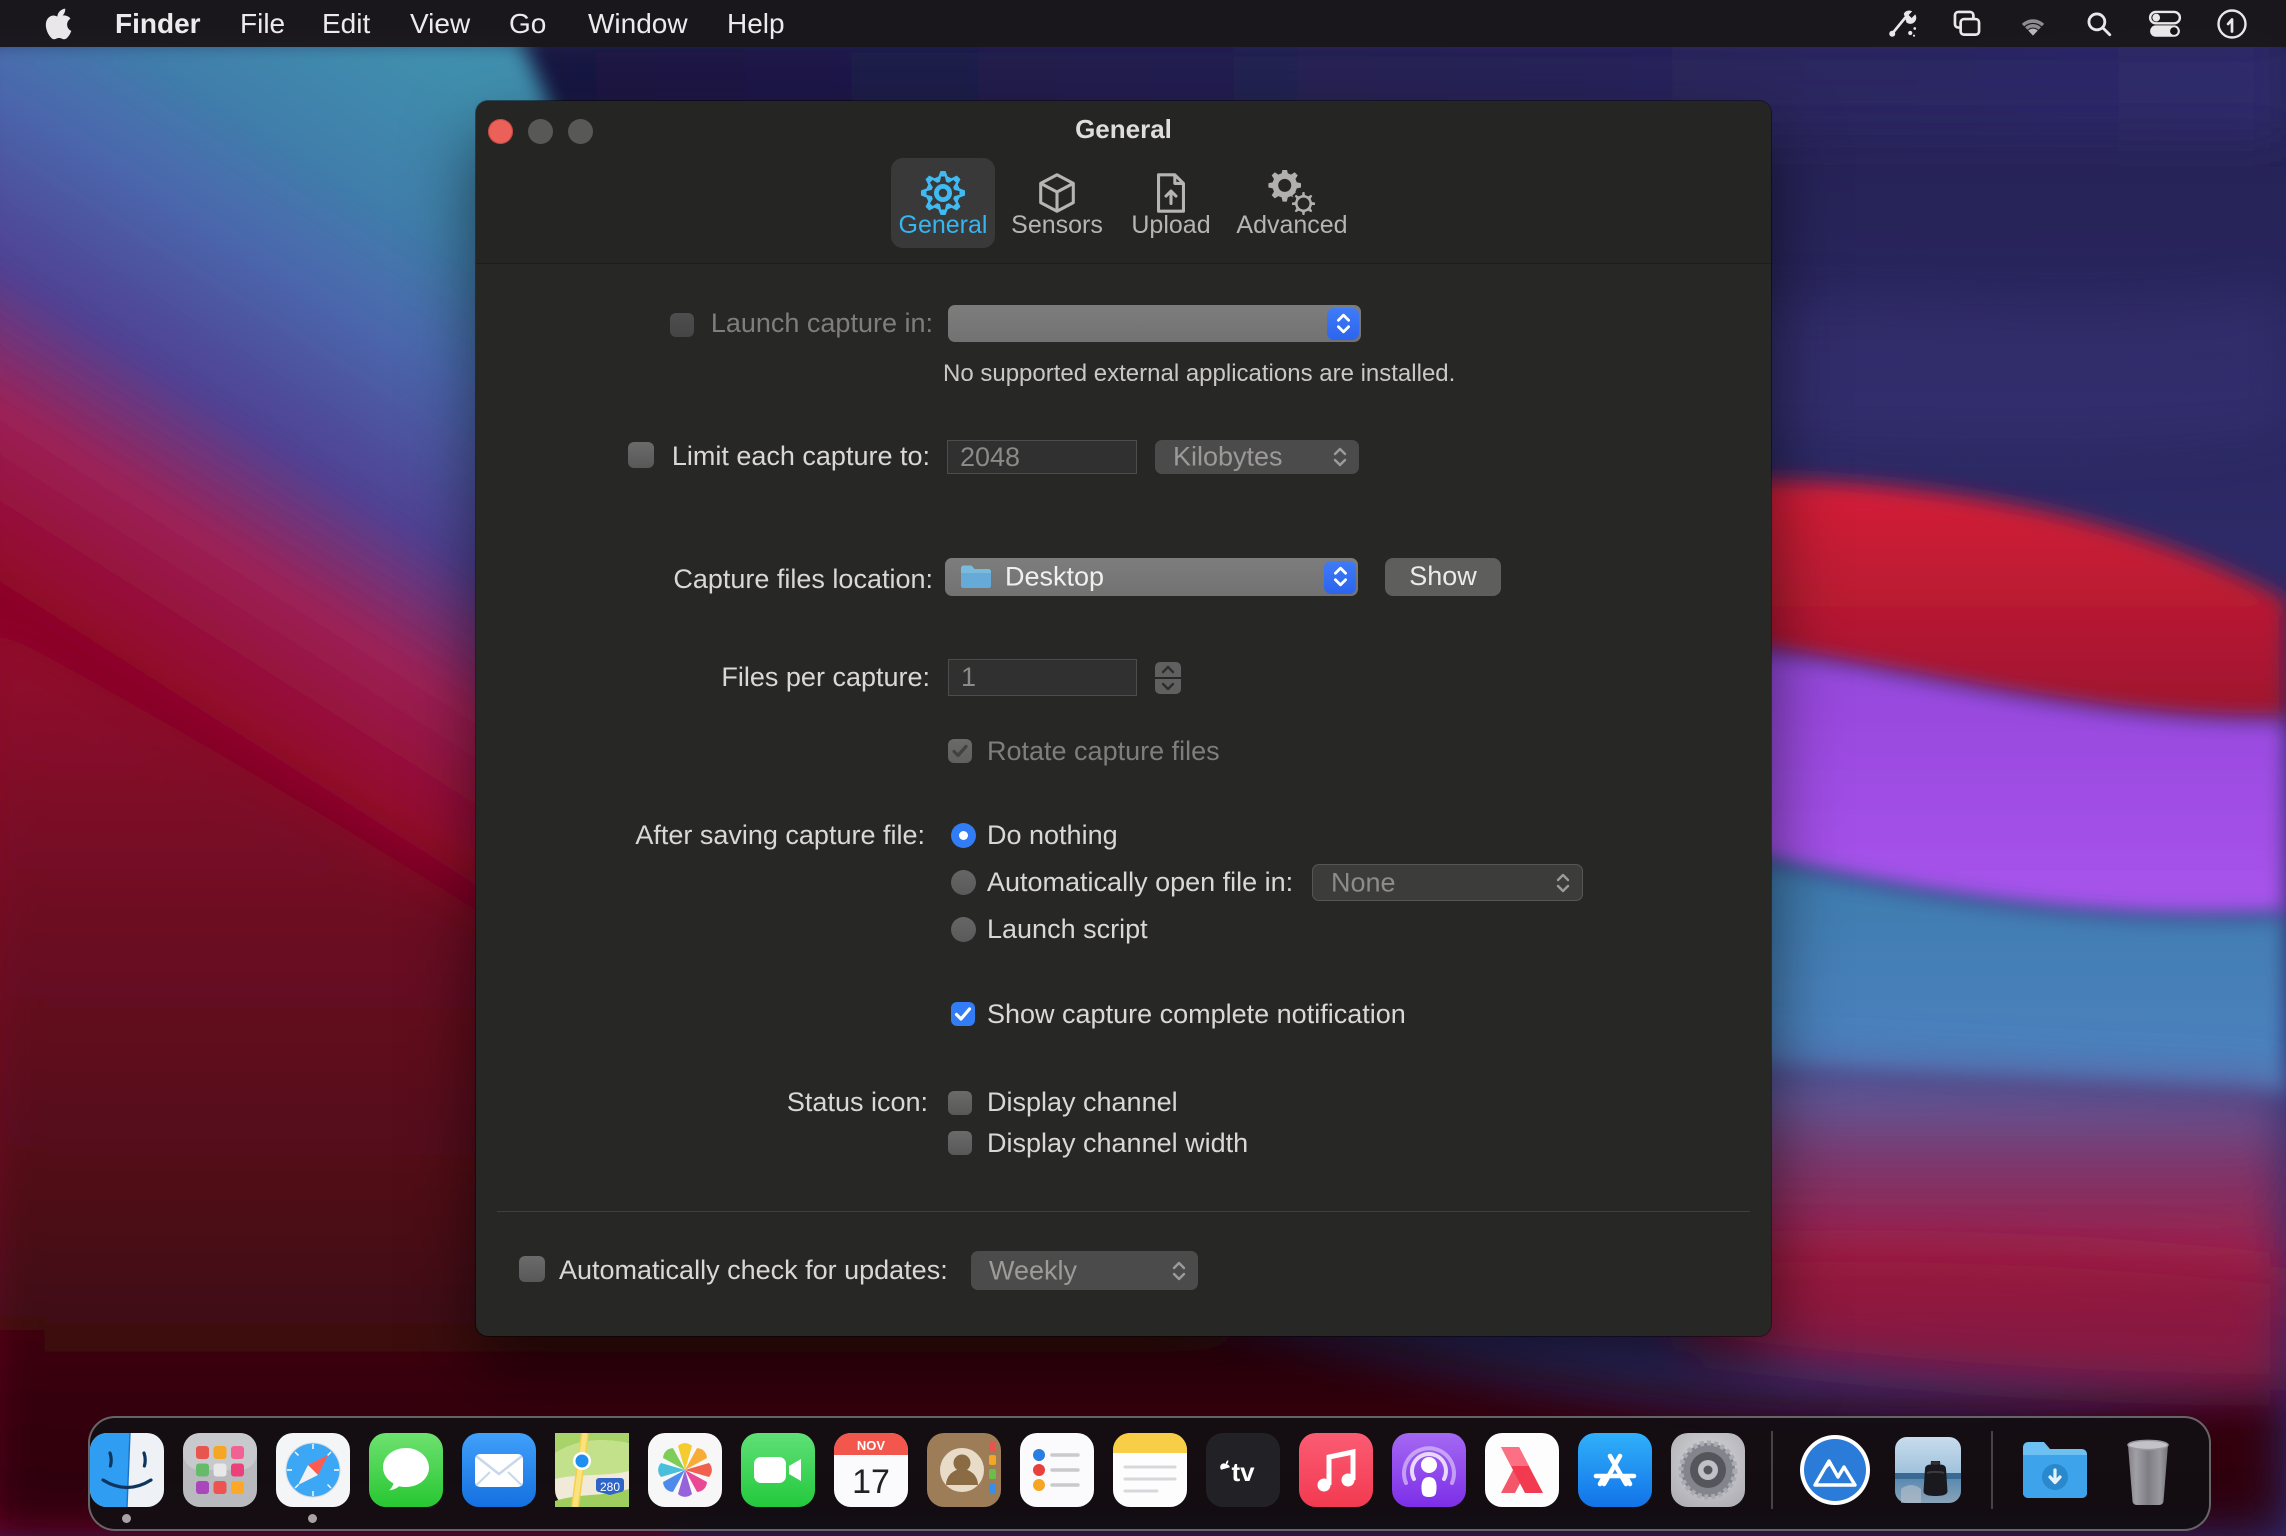 This screenshot has width=2286, height=1536. What do you see at coordinates (871, 1482) in the screenshot?
I see `svg-text: 17` at bounding box center [871, 1482].